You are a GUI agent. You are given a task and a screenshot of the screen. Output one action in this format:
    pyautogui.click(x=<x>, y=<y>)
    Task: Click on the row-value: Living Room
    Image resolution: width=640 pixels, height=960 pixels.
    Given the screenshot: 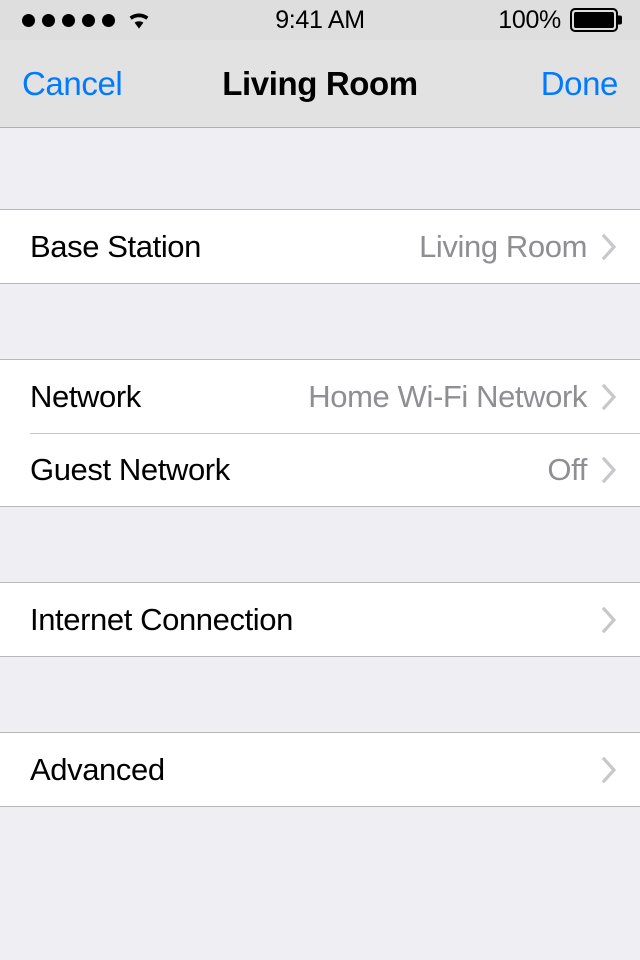 What is the action you would take?
    pyautogui.click(x=503, y=246)
    